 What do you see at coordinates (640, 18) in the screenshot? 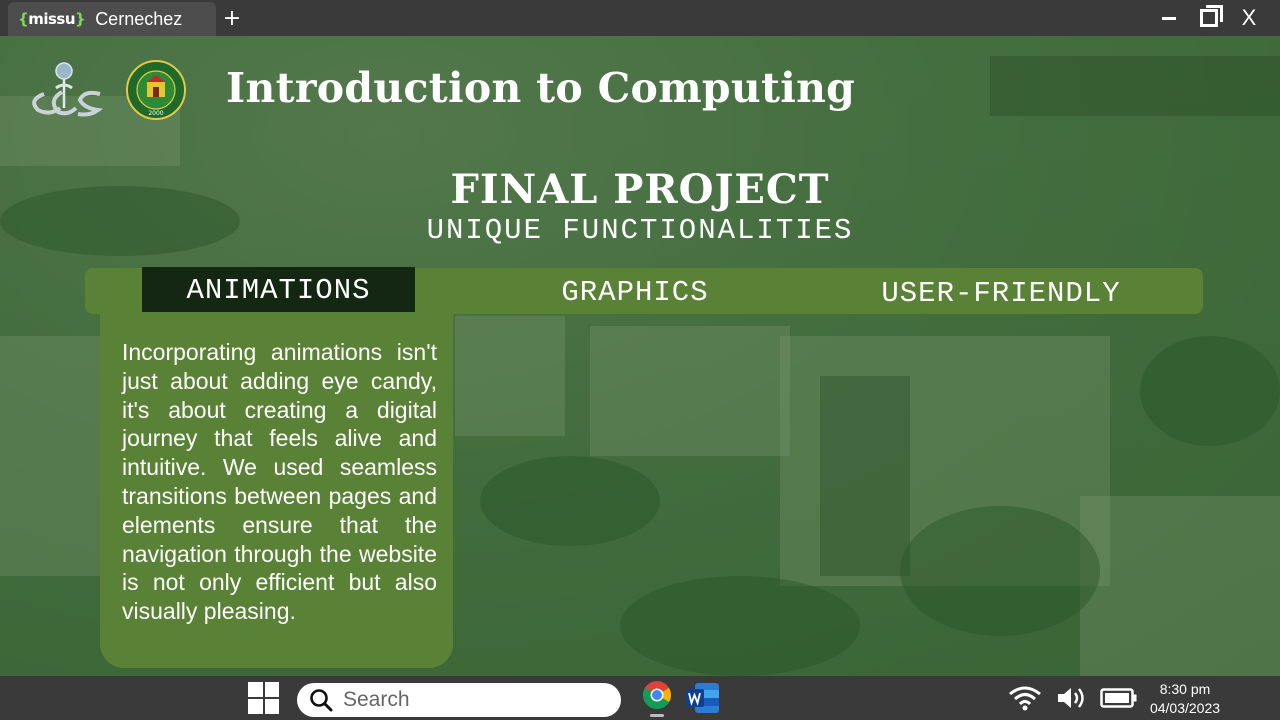
I see `browser-tab-strip: {missu} Cernechez + X` at bounding box center [640, 18].